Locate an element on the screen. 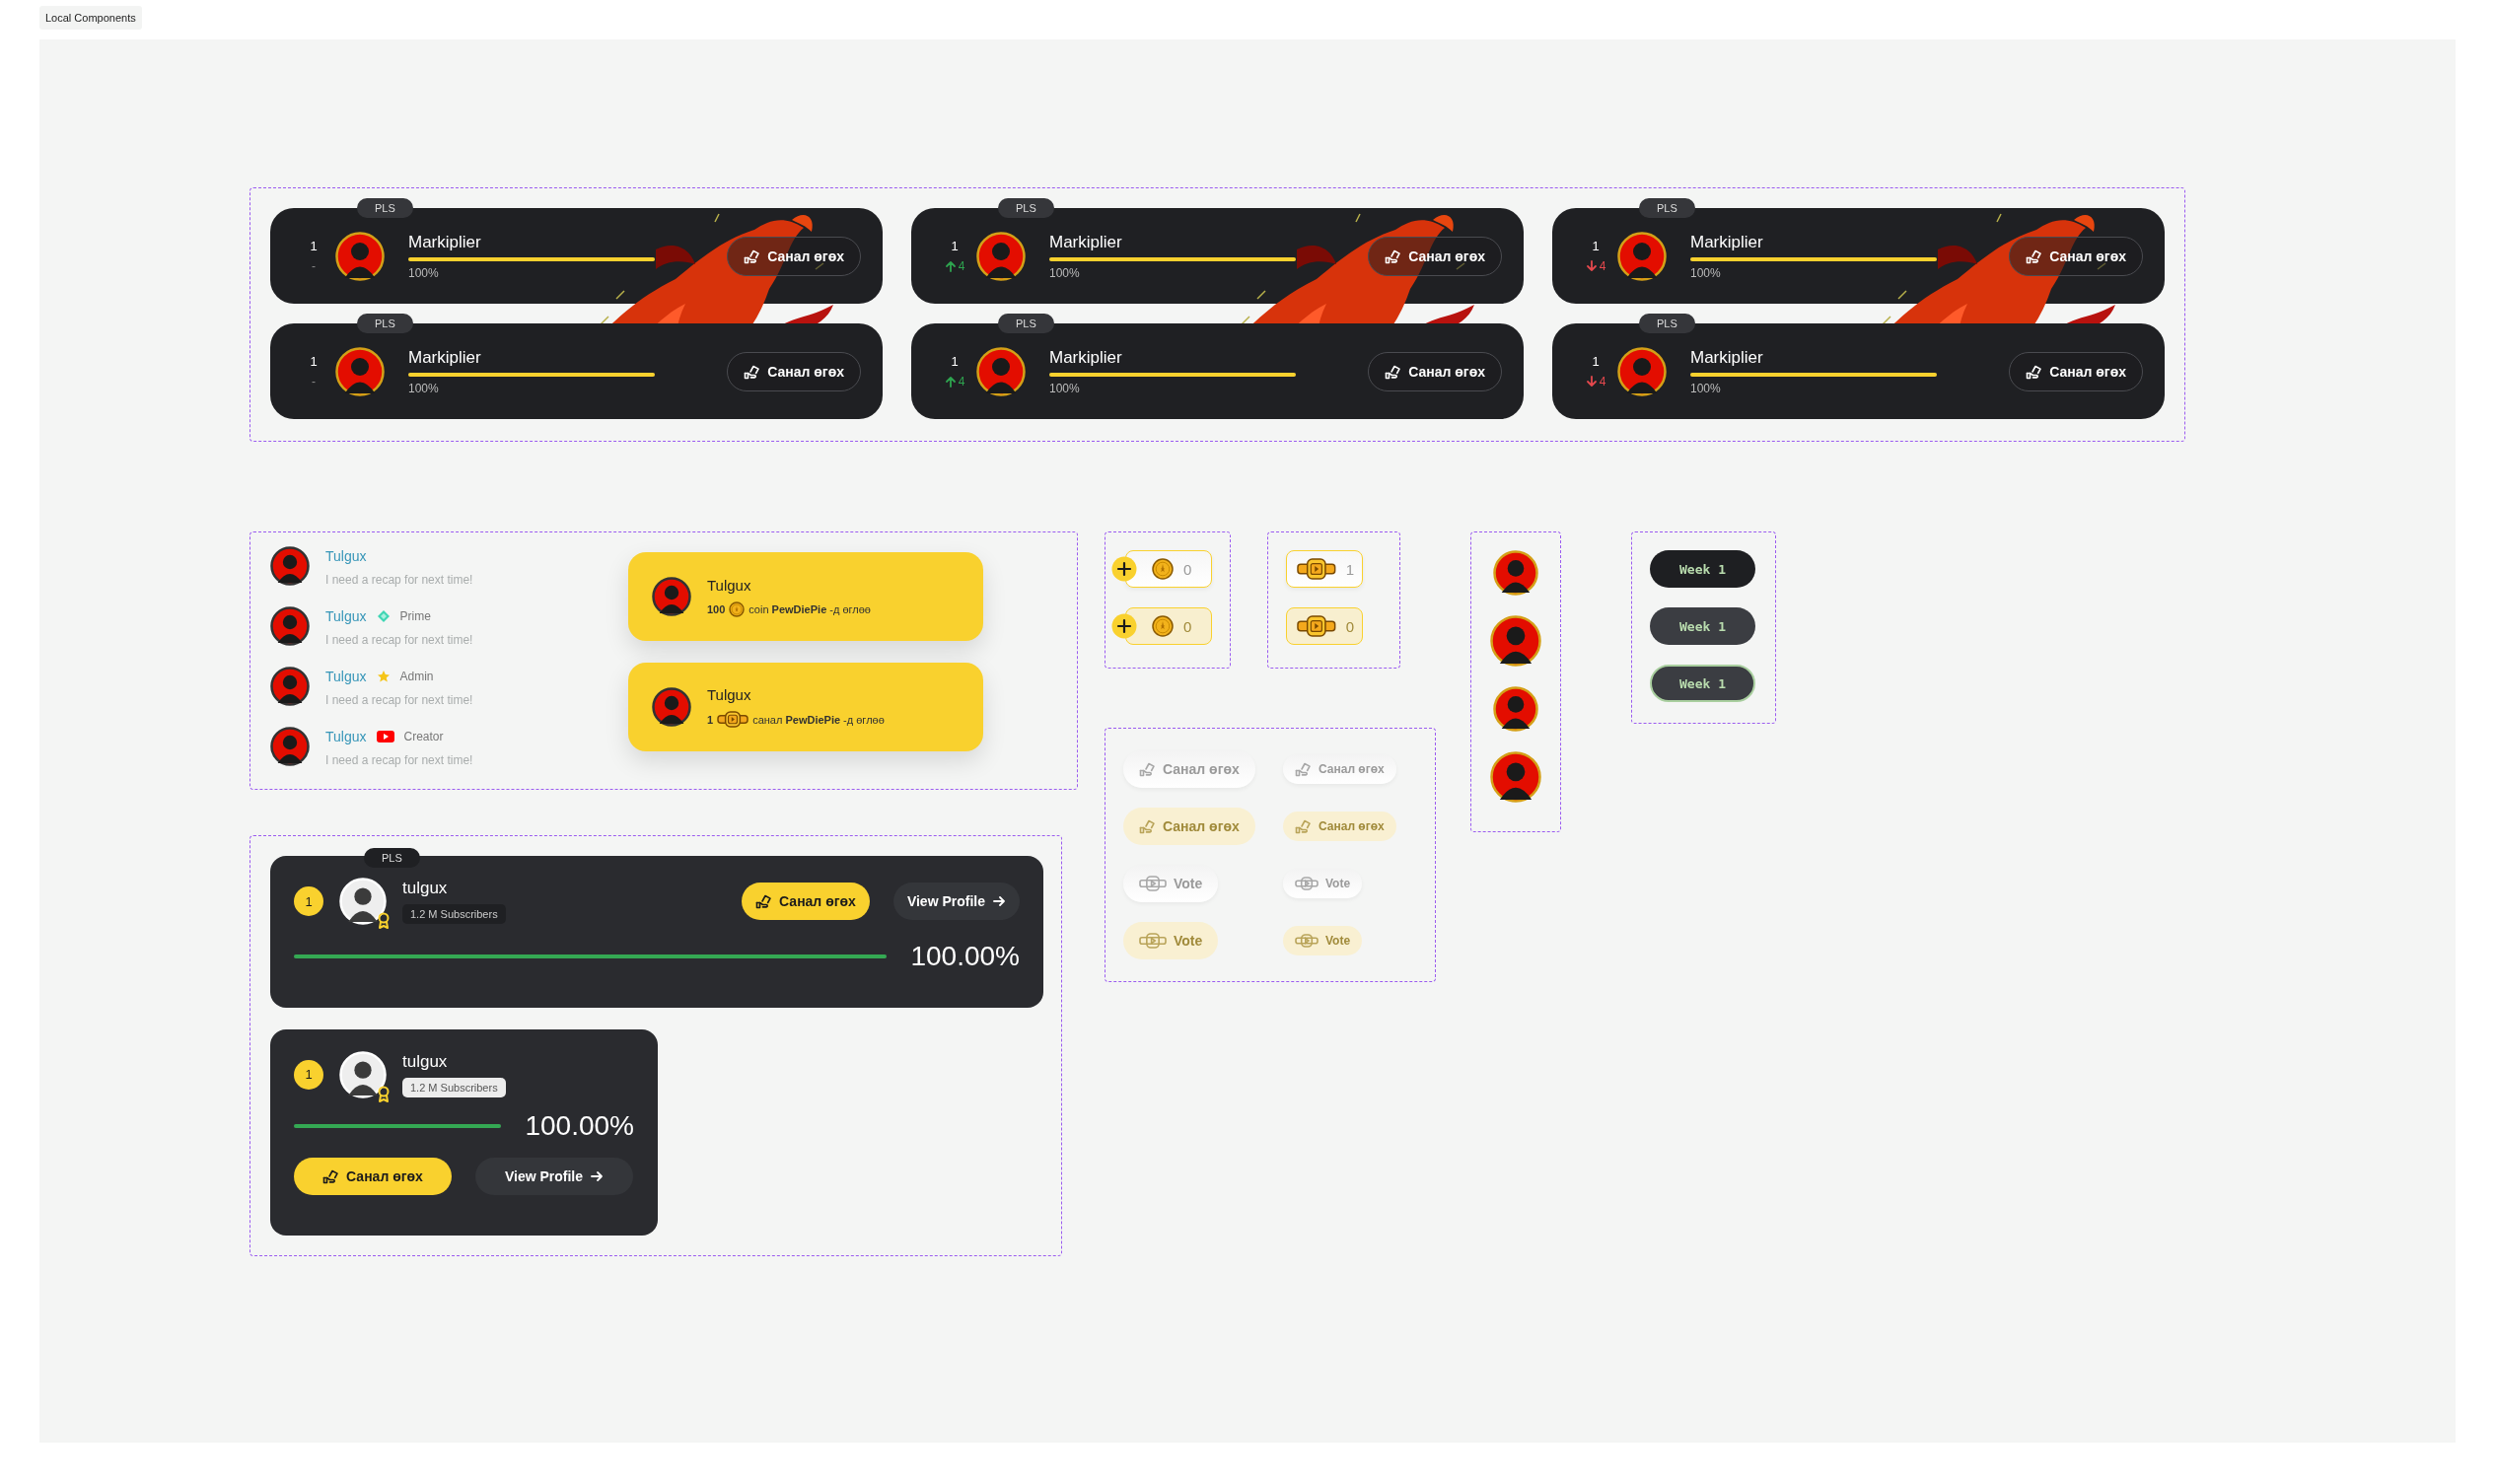  vote-count: 1 is located at coordinates (1349, 569).